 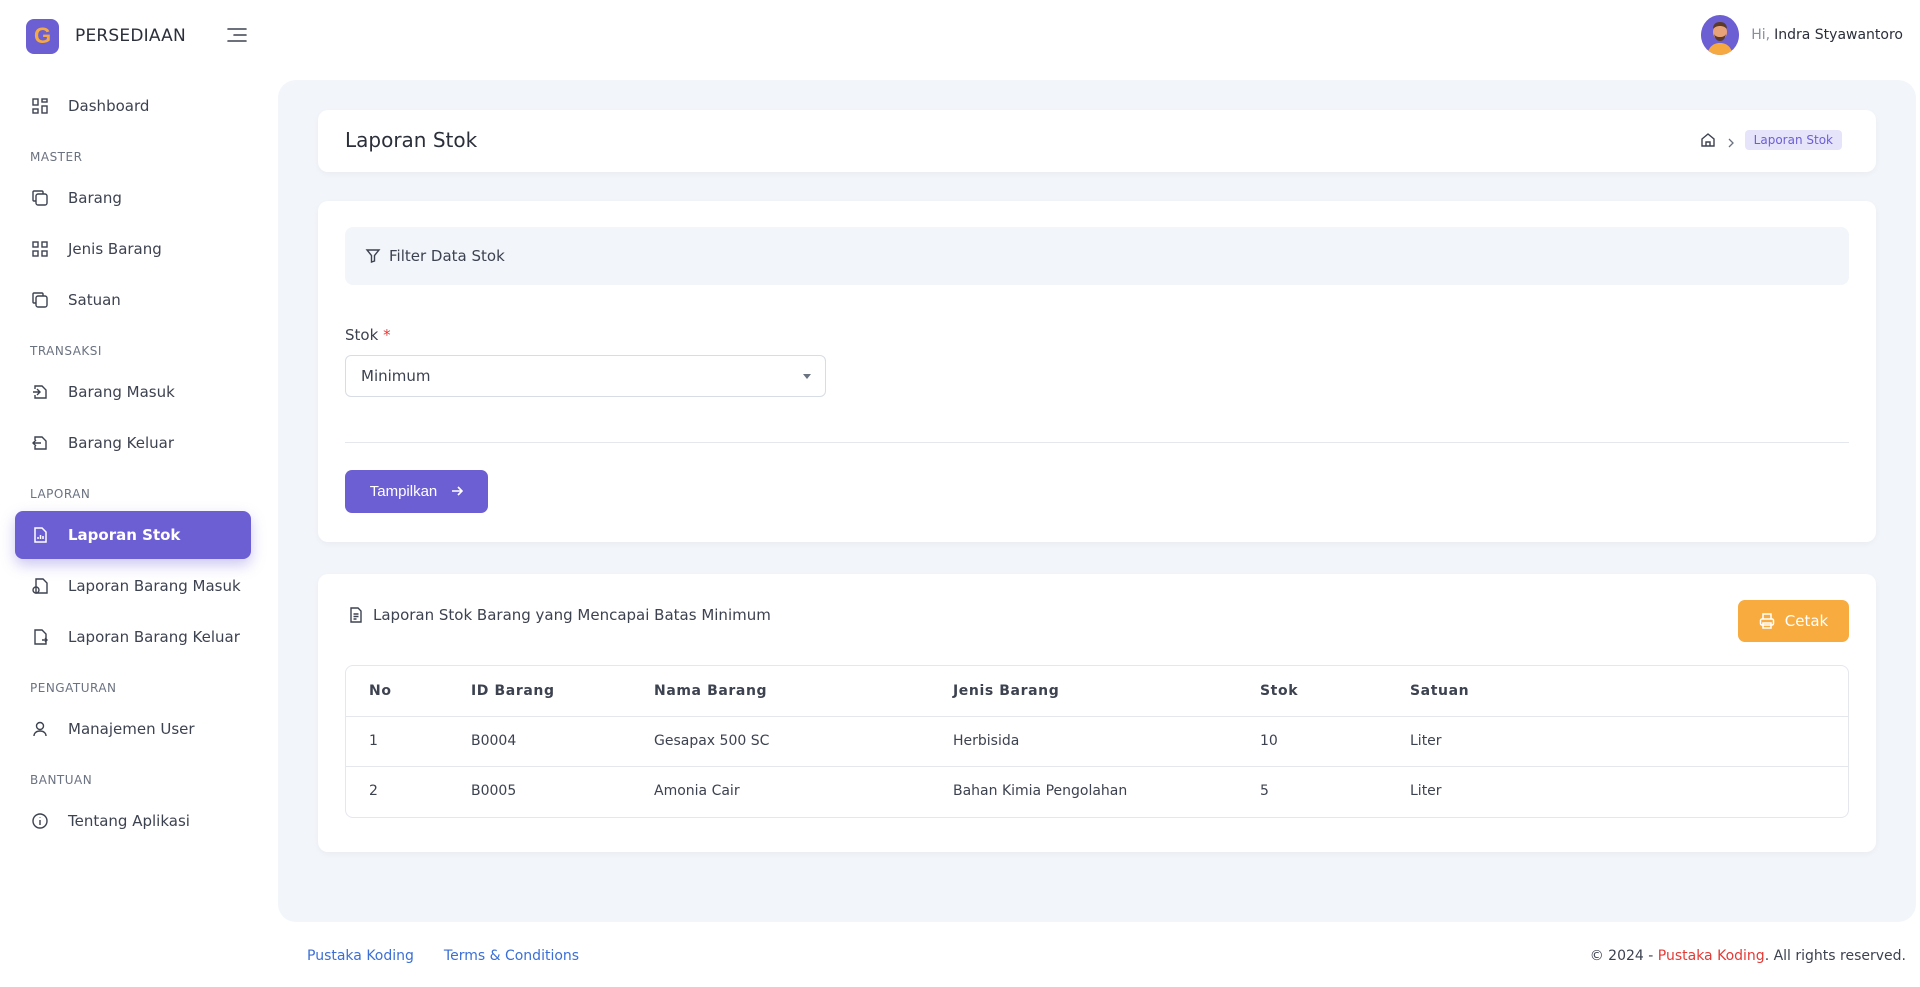 I want to click on breadcrumb: Laporan Stok, so click(x=1770, y=140).